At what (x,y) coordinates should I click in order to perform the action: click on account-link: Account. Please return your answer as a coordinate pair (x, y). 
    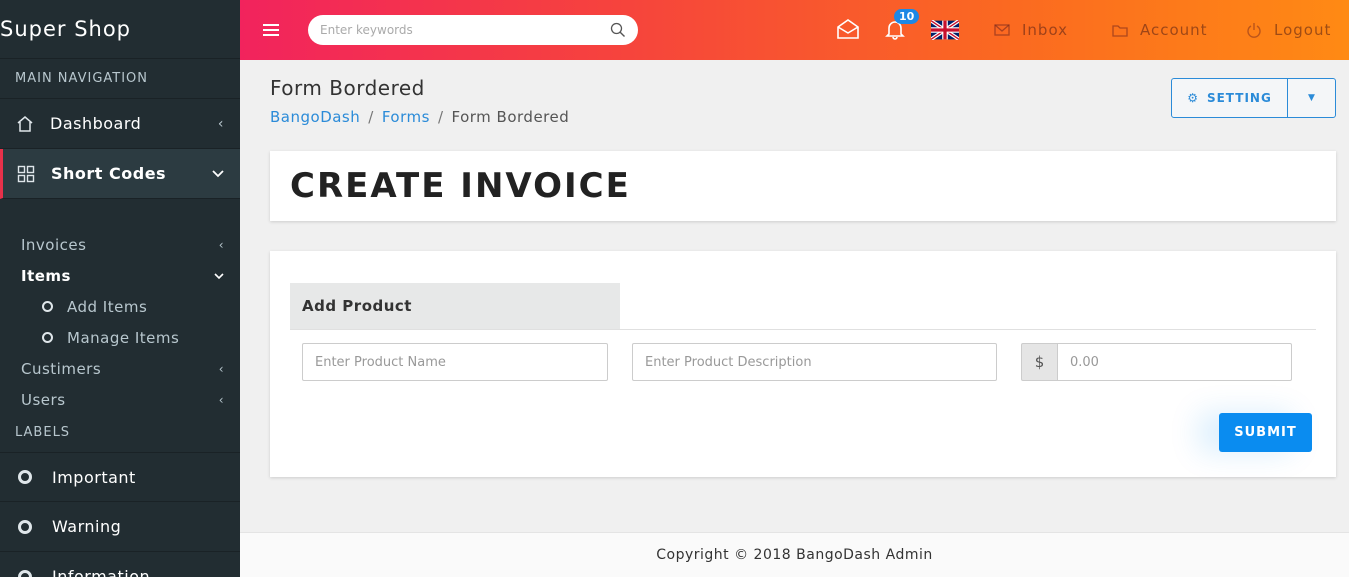
    Looking at the image, I should click on (1160, 30).